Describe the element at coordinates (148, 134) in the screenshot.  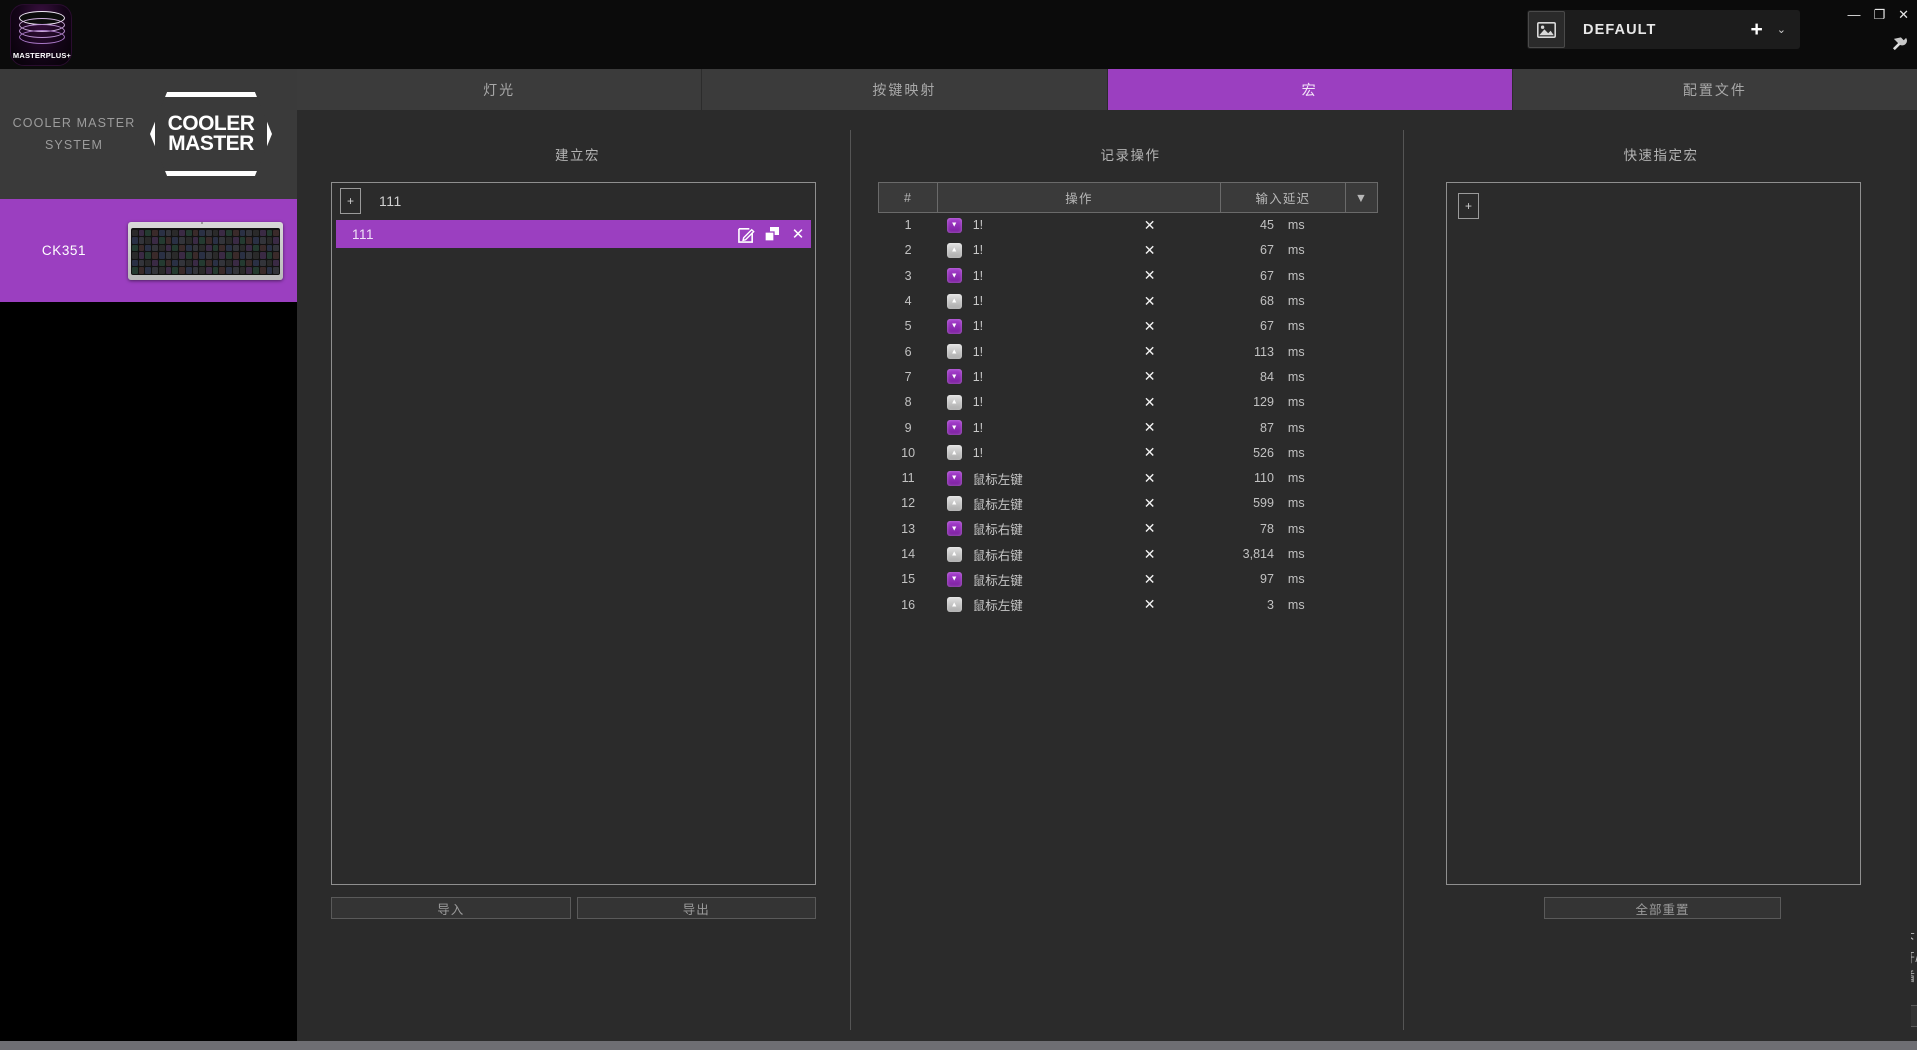
I see `sidebar-item-system: COOLER MASTER SYSTEM COOLER MASTER` at that location.